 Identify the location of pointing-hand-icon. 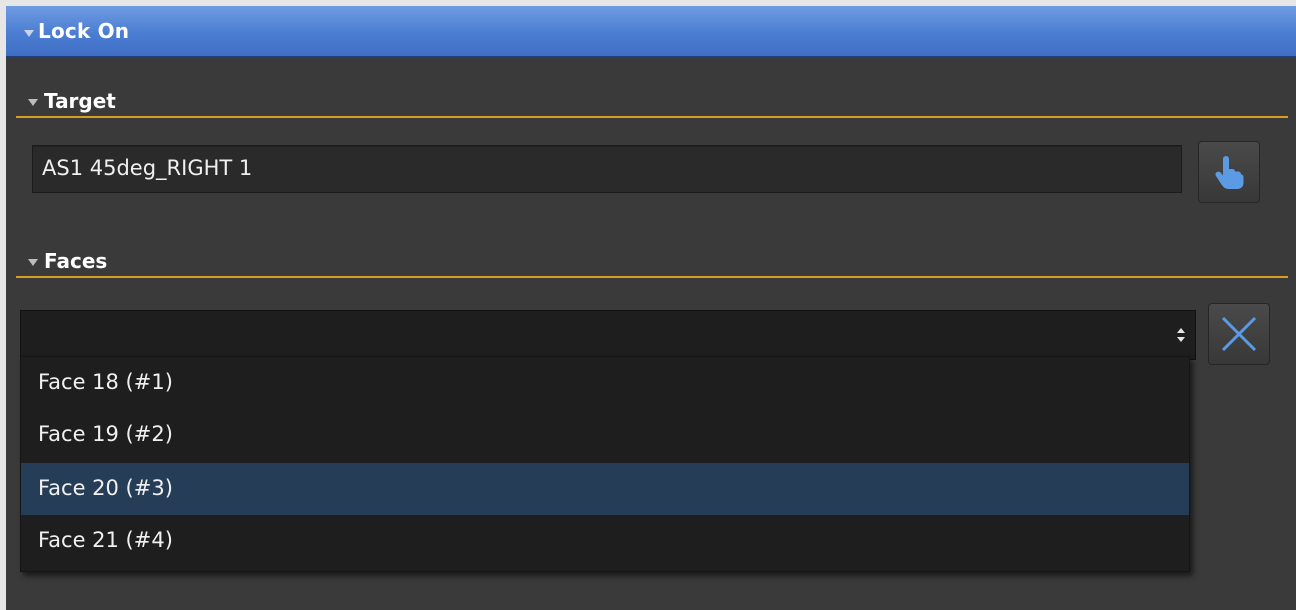
(1229, 172).